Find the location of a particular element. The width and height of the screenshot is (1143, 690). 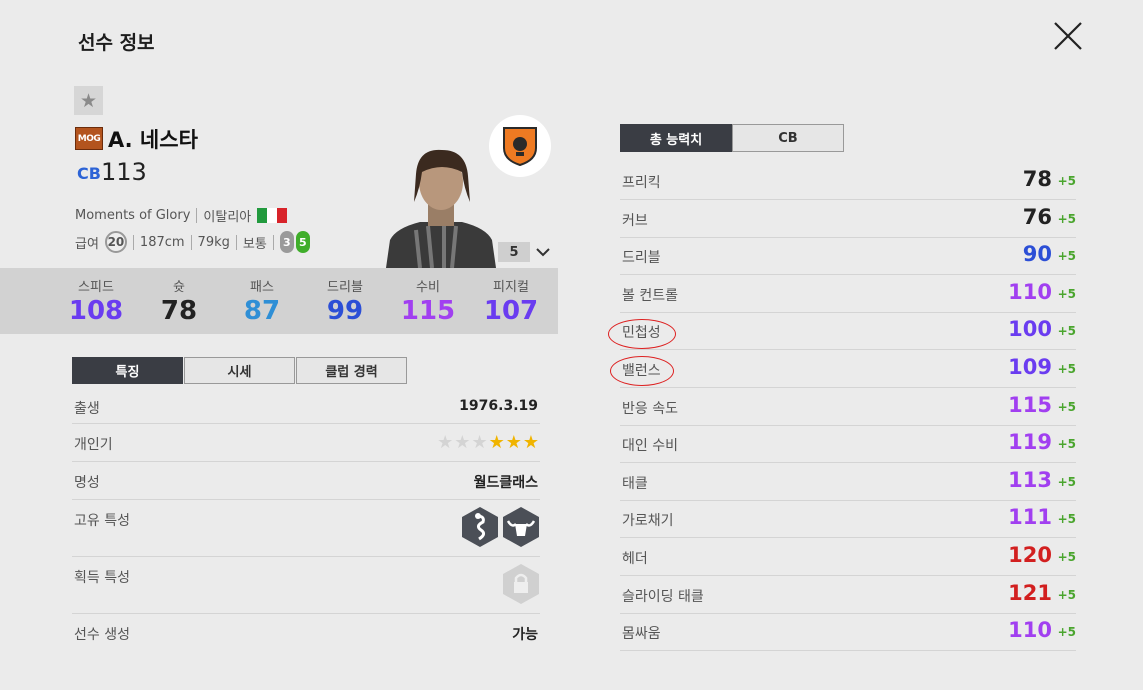

attribute-label: 슬라이딩 태클 is located at coordinates (663, 596).